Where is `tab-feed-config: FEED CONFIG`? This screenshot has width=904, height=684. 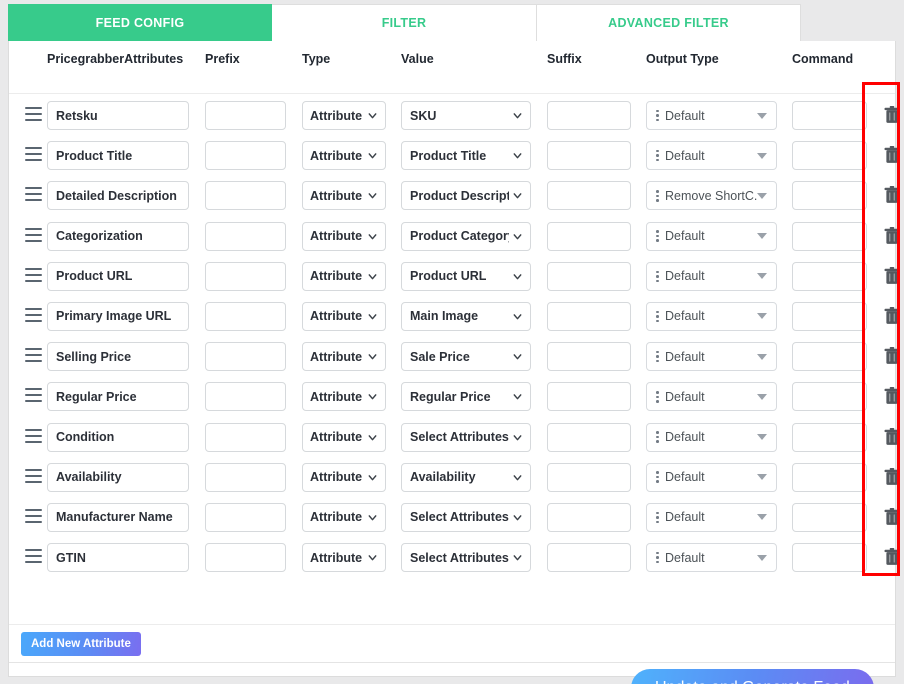 tab-feed-config: FEED CONFIG is located at coordinates (140, 23).